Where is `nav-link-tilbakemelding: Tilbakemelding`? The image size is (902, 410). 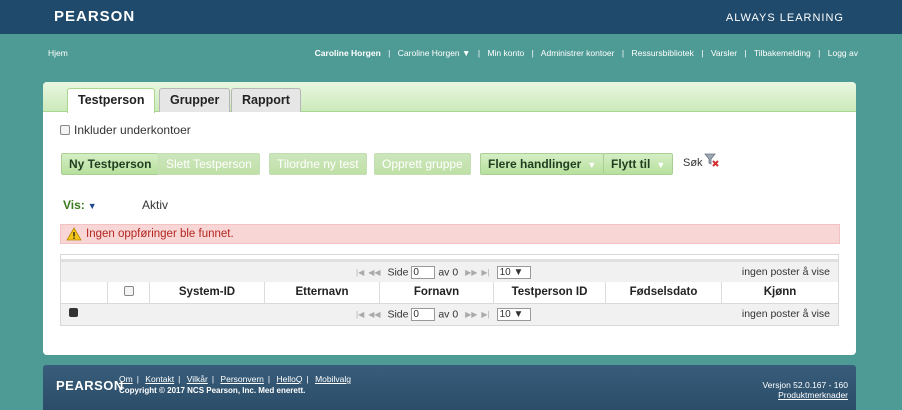
nav-link-tilbakemelding: Tilbakemelding is located at coordinates (782, 53).